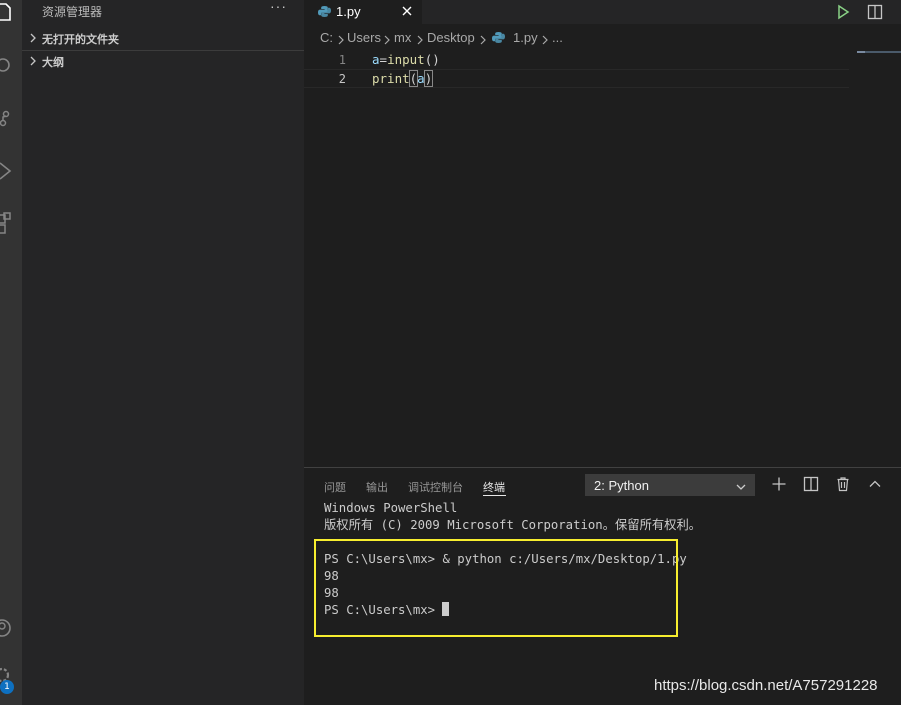 The image size is (901, 705). What do you see at coordinates (428, 78) in the screenshot?
I see `code-token: )` at bounding box center [428, 78].